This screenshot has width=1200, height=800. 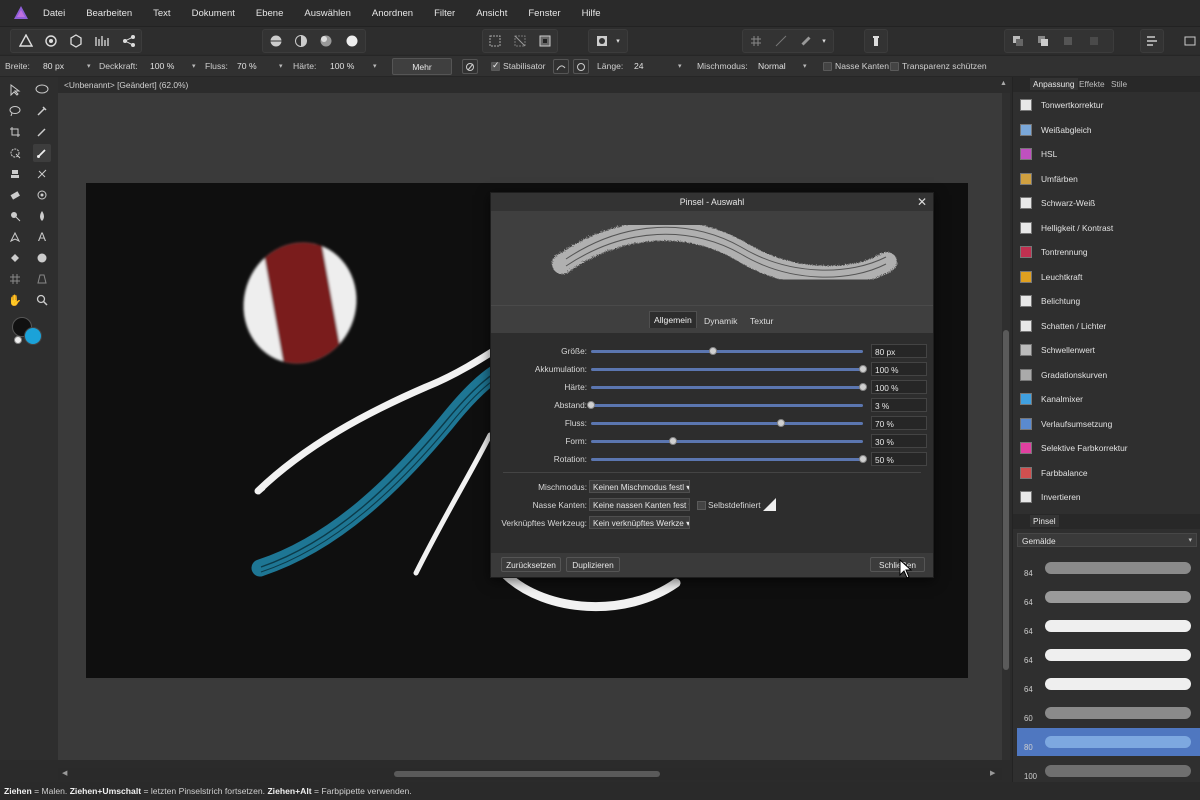 I want to click on param-value-field: 80 px, so click(x=899, y=351).